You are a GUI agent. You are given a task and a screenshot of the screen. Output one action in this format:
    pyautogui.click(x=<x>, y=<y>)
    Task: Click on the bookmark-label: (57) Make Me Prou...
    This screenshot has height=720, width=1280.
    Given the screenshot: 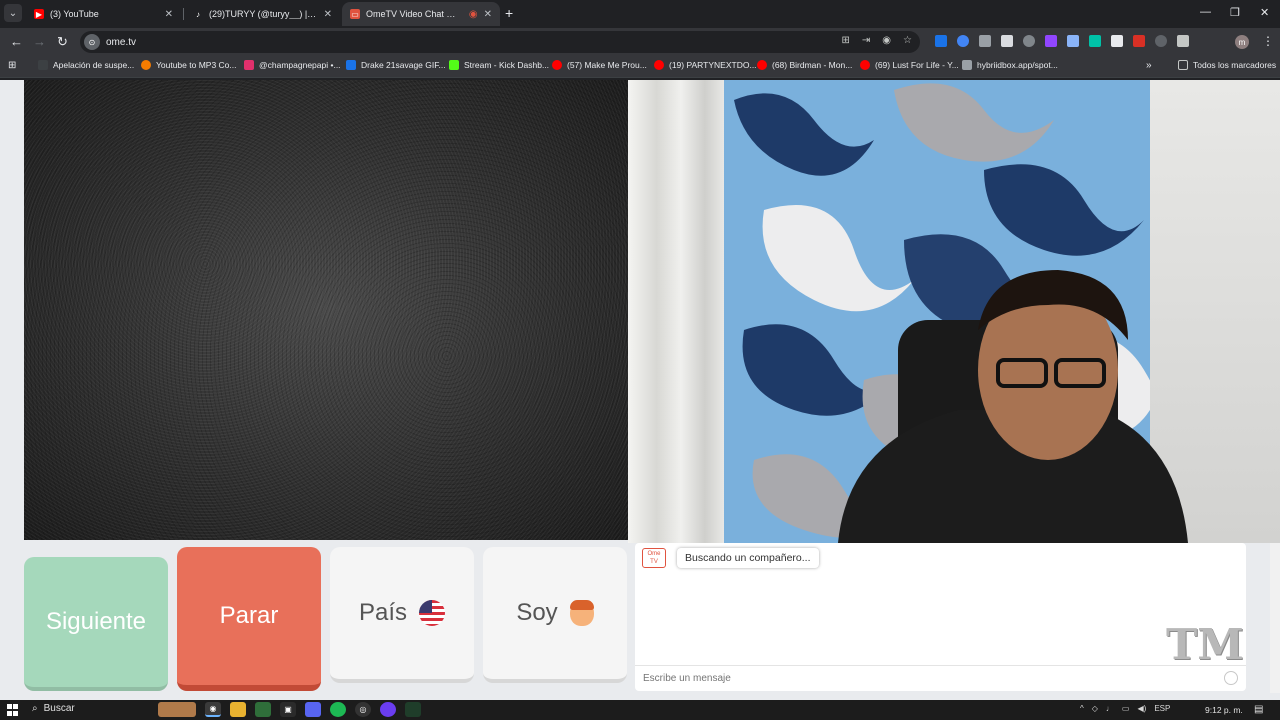 What is the action you would take?
    pyautogui.click(x=607, y=65)
    